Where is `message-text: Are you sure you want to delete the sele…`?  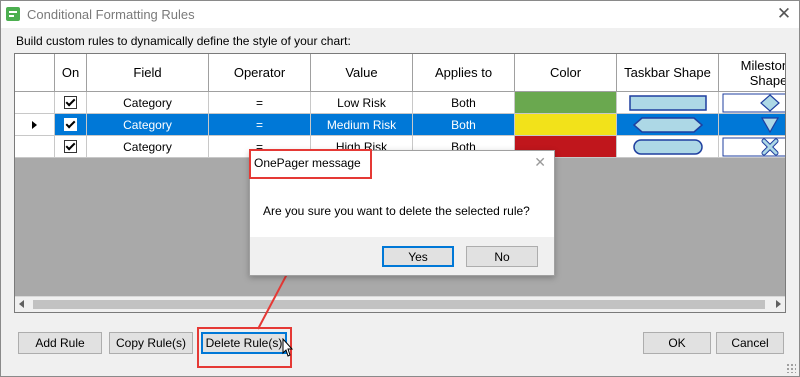
message-text: Are you sure you want to delete the sele… is located at coordinates (396, 211).